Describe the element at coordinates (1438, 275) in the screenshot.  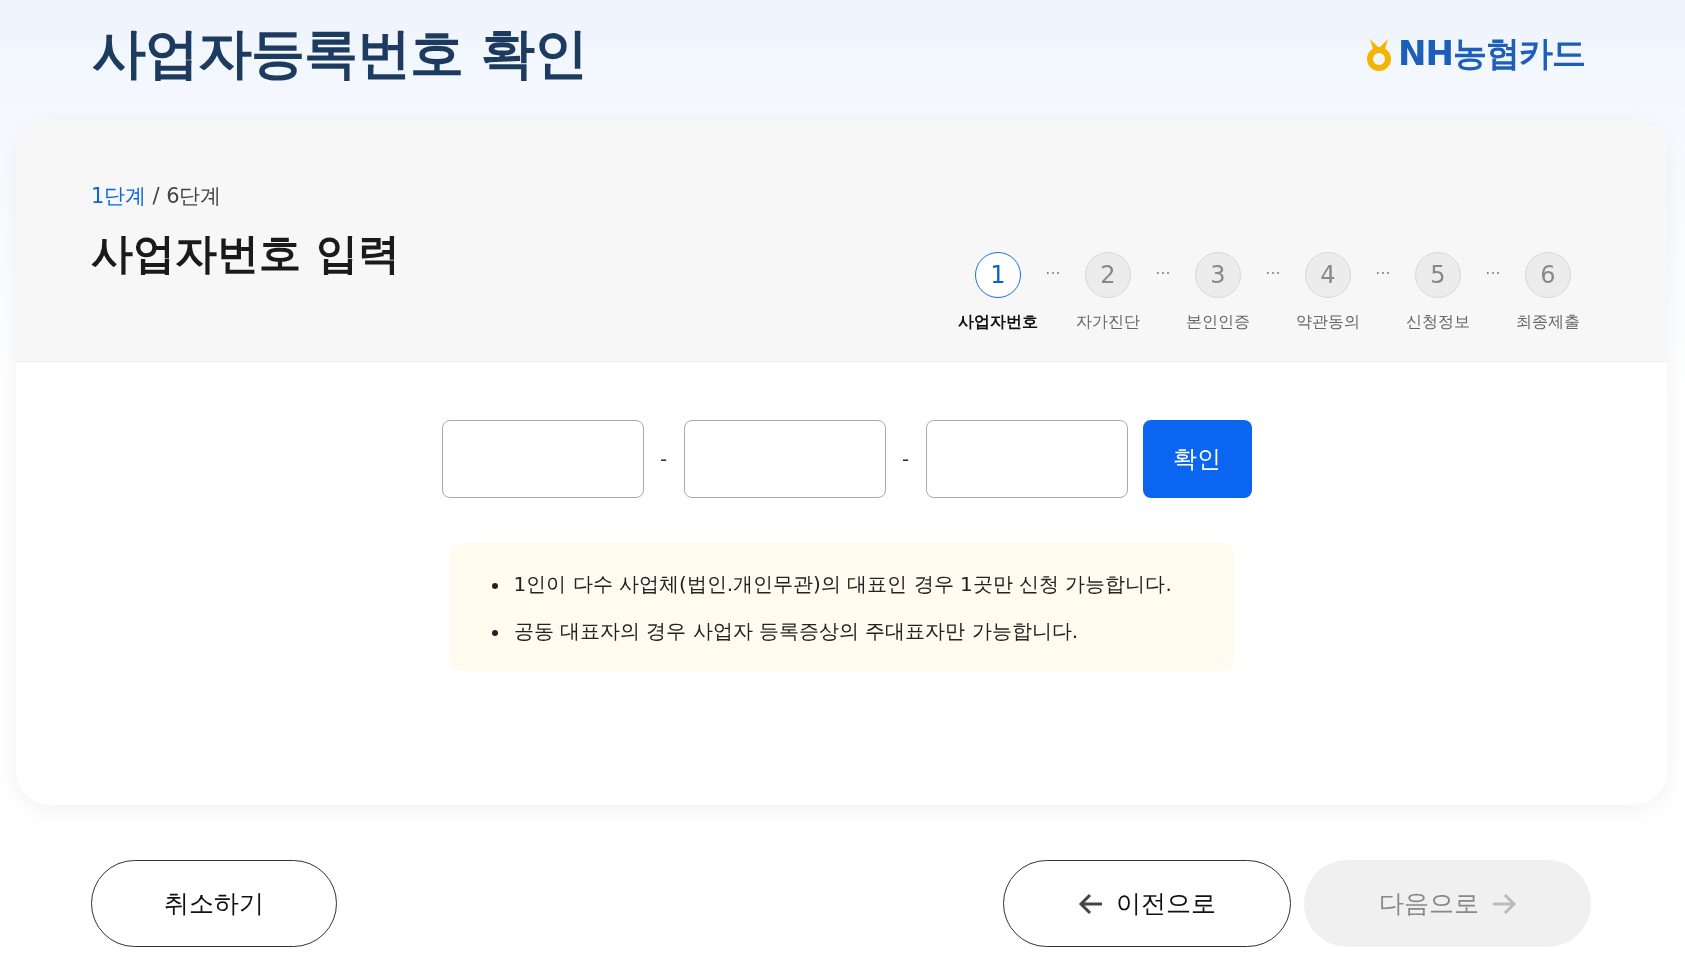
I see `step-circle: 5` at that location.